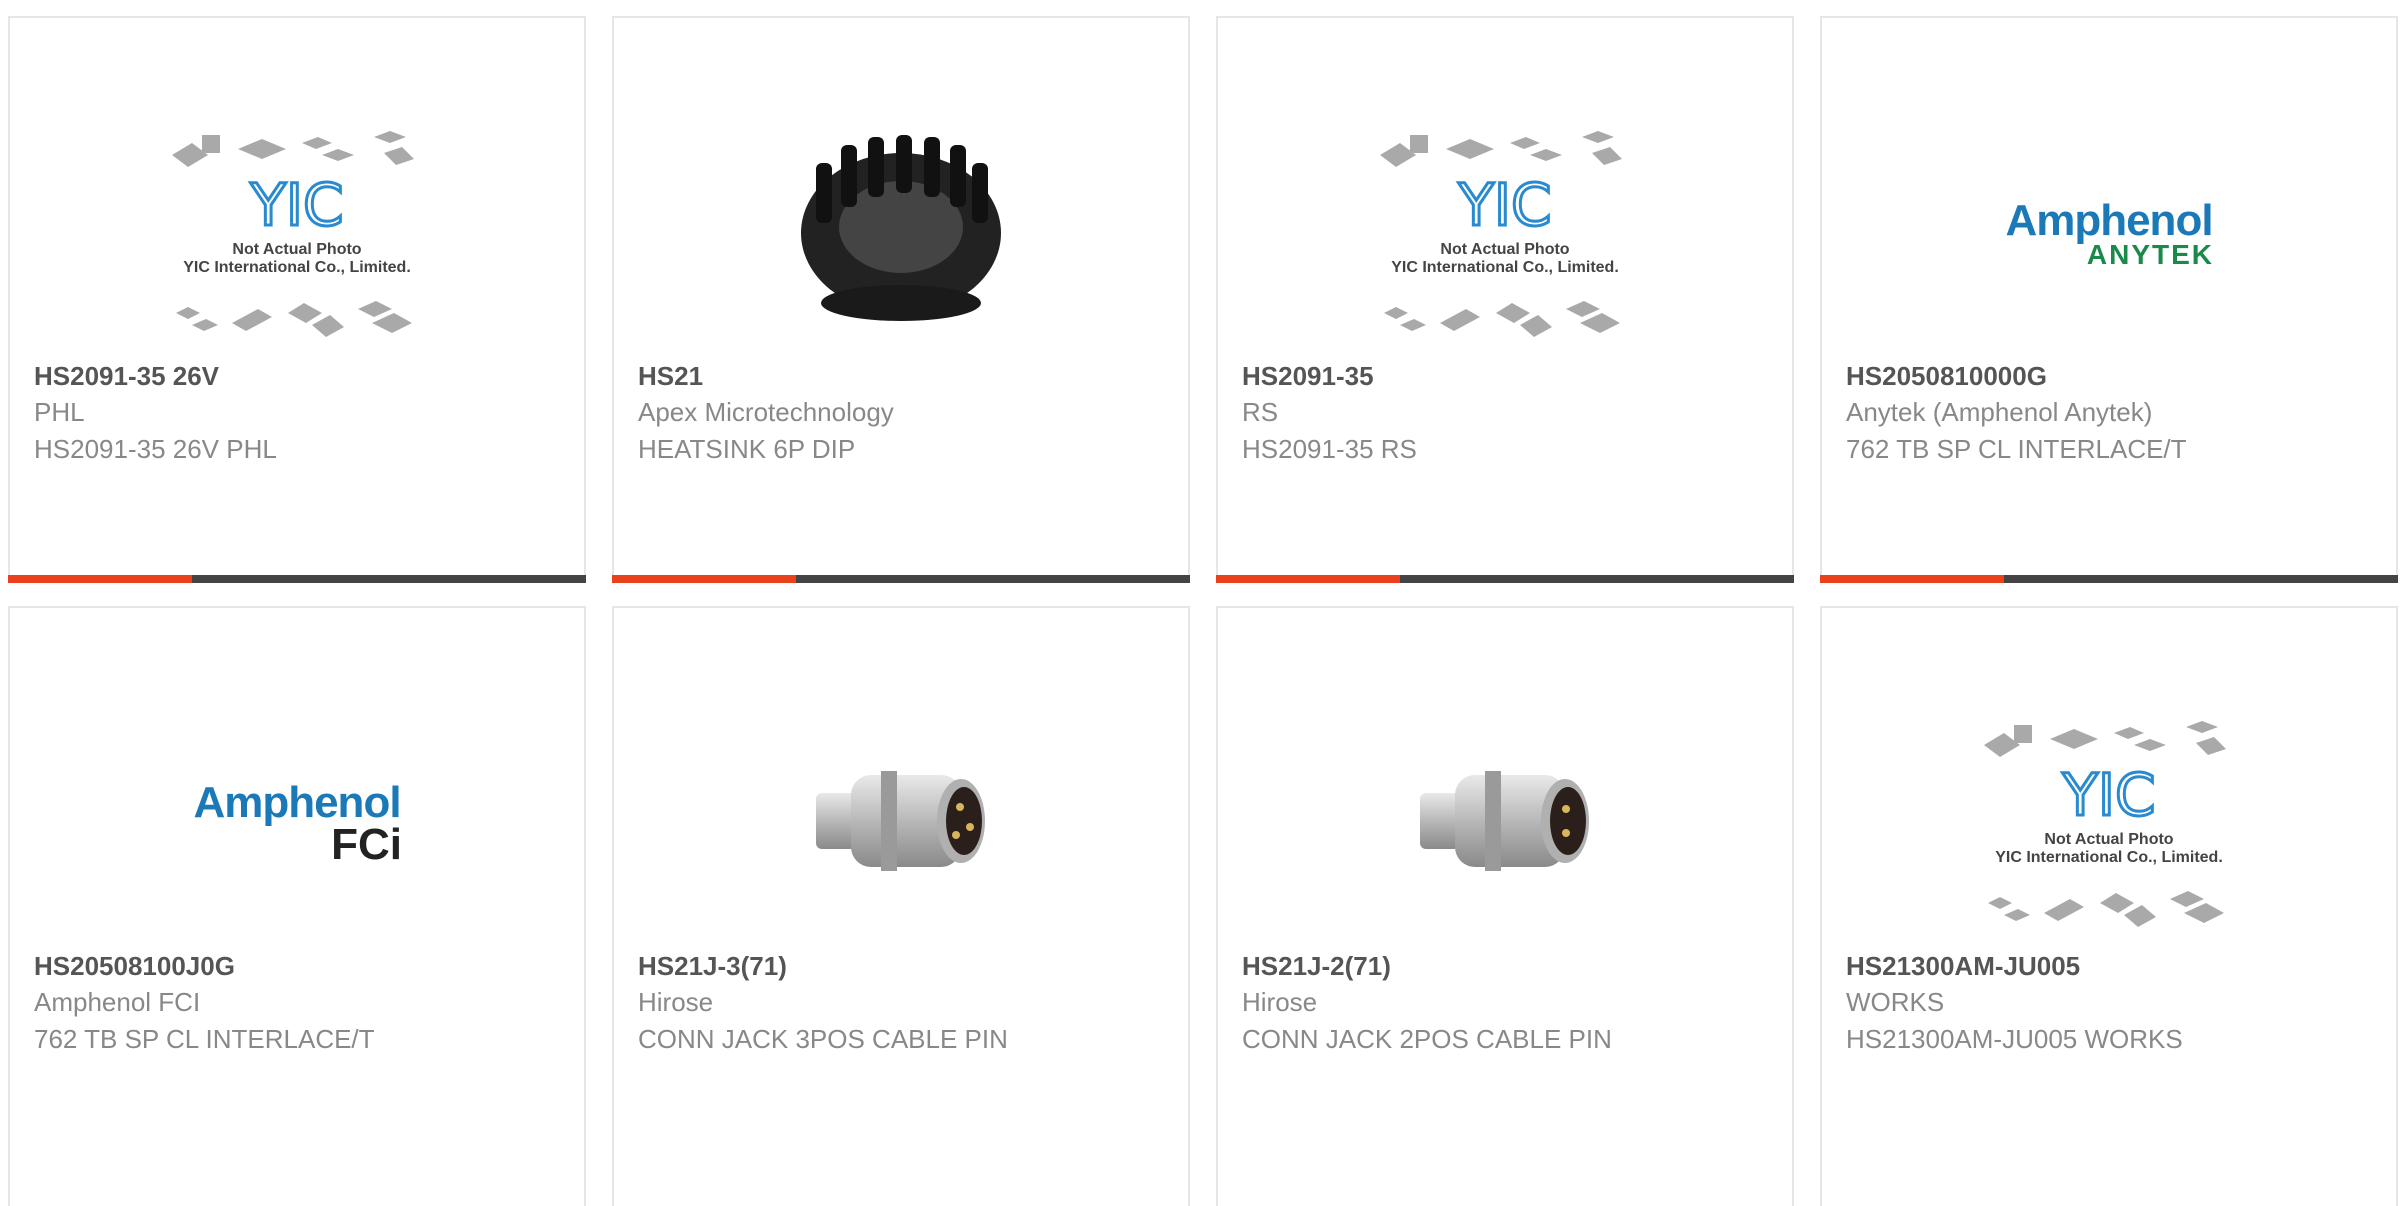 This screenshot has width=2400, height=1206. Describe the element at coordinates (903, 966) in the screenshot. I see `part-number: HS21J-3(71)` at that location.